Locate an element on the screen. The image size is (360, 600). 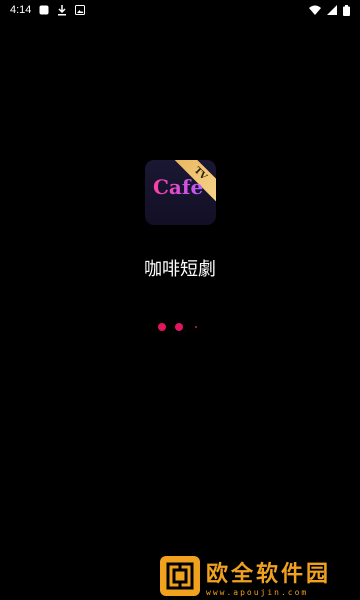
image-notification-icon is located at coordinates (80, 10).